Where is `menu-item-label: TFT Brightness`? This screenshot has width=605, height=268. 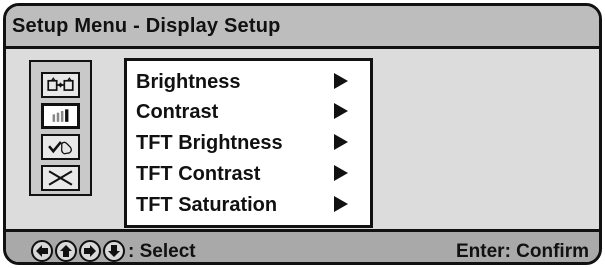 menu-item-label: TFT Brightness is located at coordinates (209, 143).